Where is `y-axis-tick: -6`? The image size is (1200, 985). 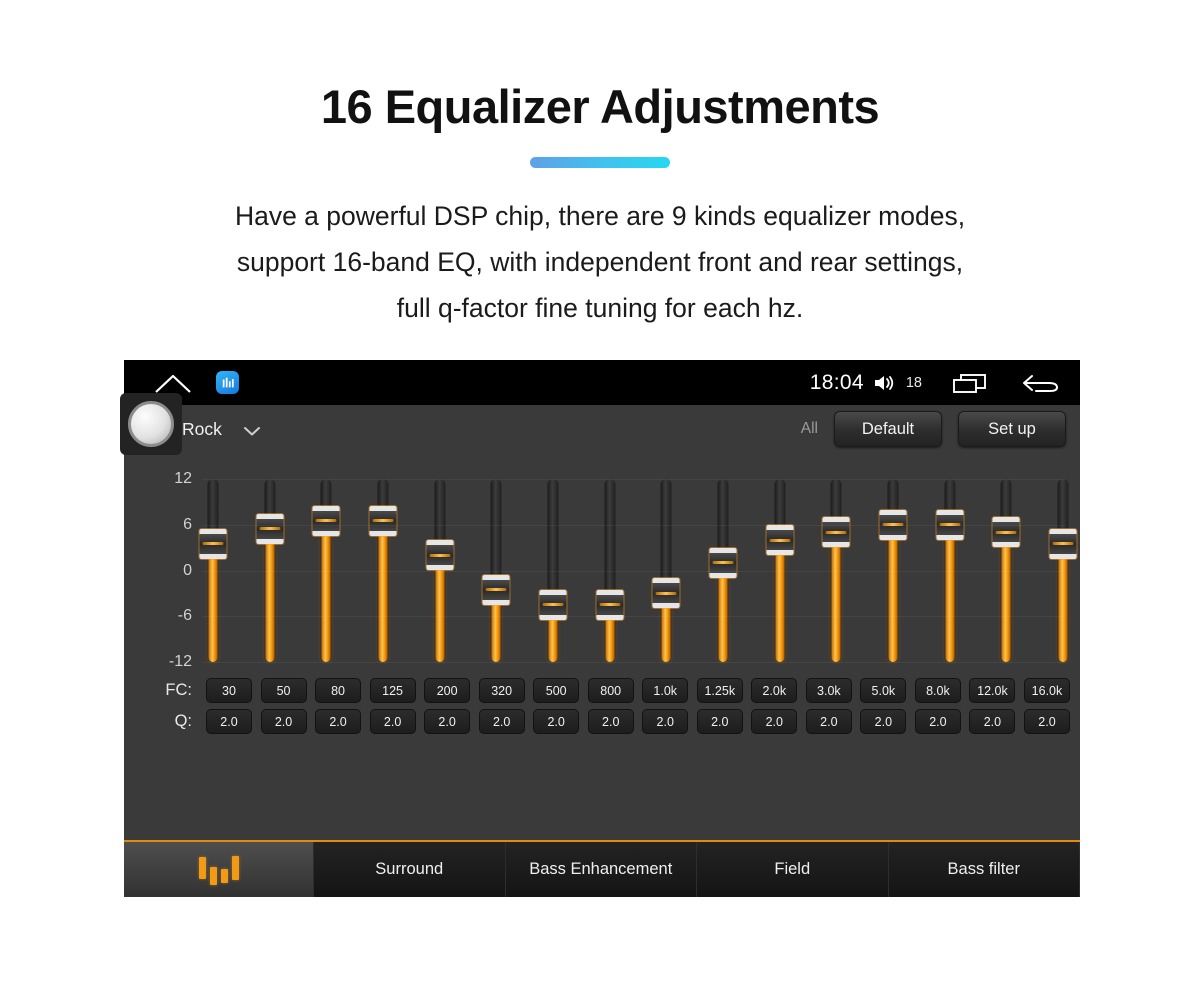
y-axis-tick: -6 is located at coordinates (184, 616).